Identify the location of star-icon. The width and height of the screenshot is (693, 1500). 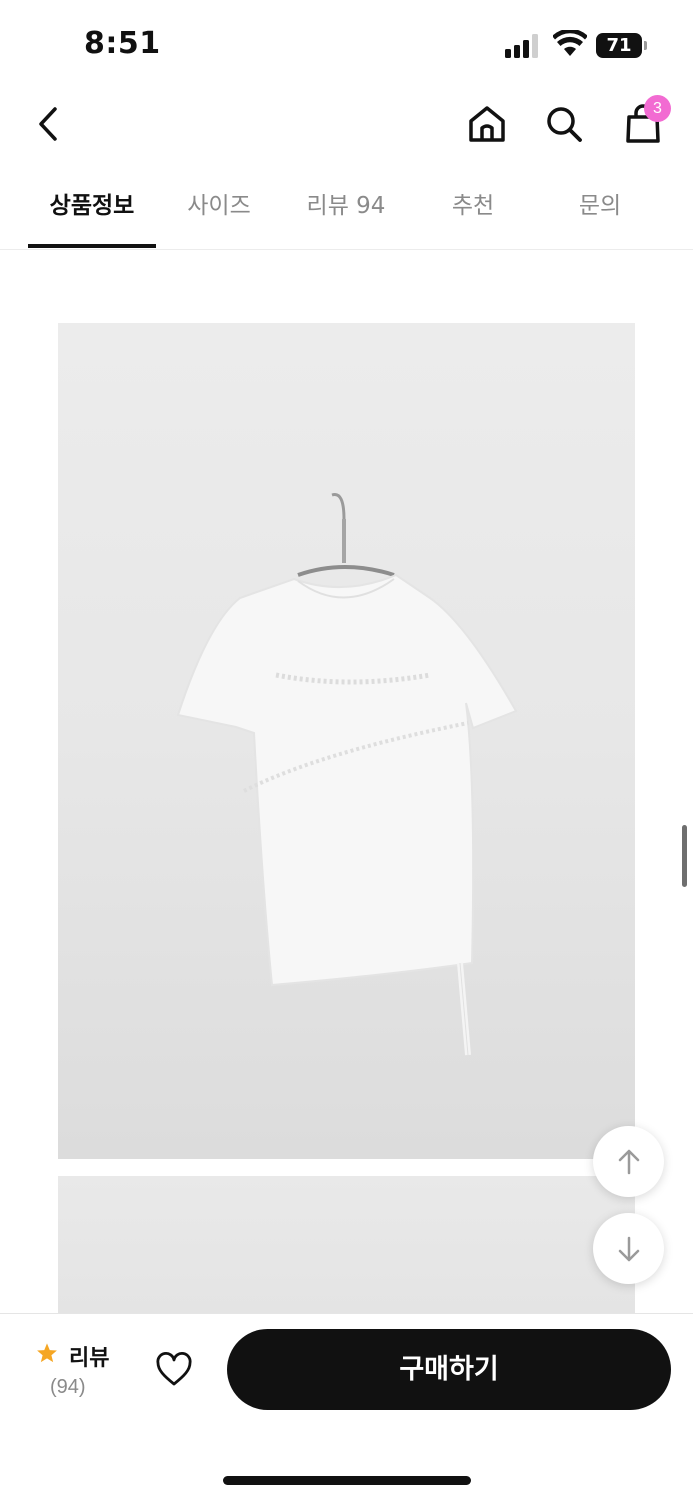
(47, 1353).